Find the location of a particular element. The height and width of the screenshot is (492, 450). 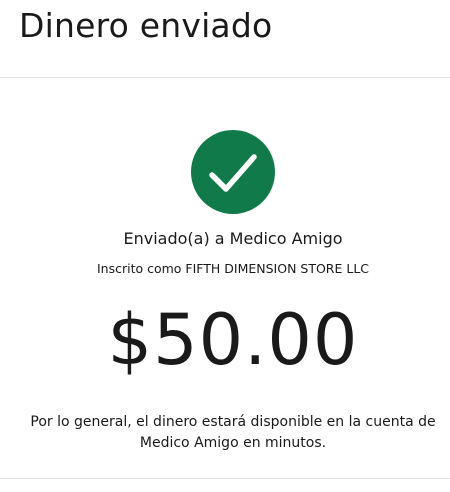

recipient-line: Enviado(a) a Medico Amigo is located at coordinates (233, 238).